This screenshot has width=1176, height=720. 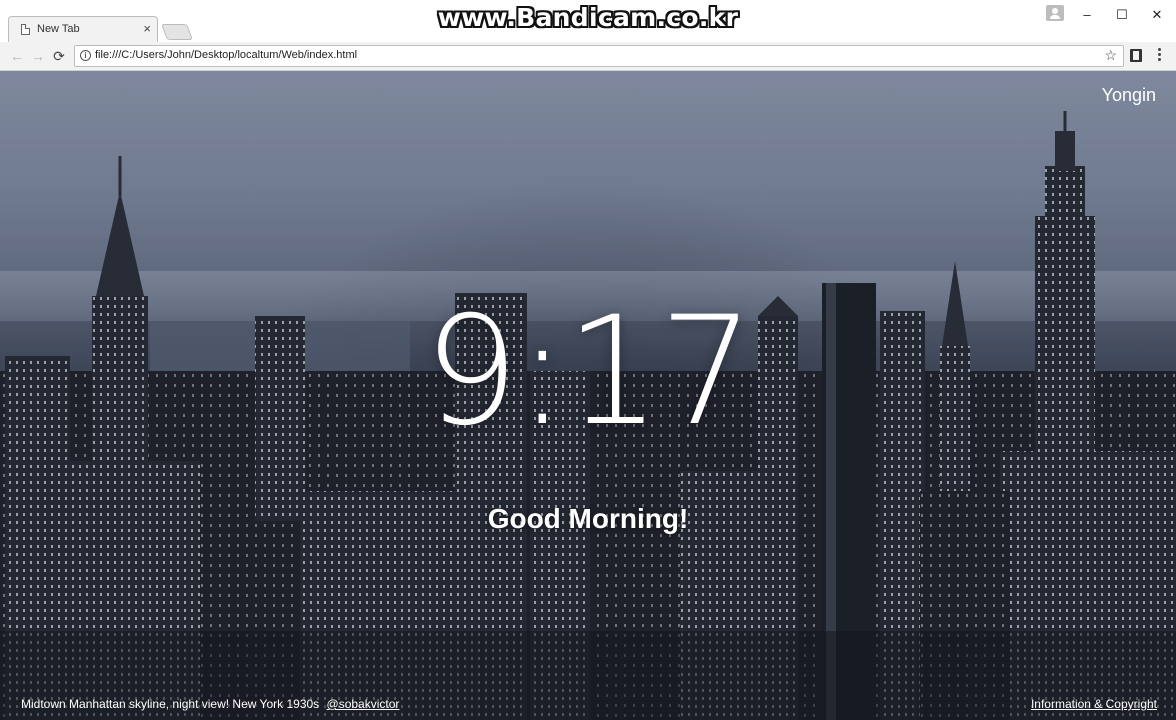 What do you see at coordinates (1159, 56) in the screenshot?
I see `browser-menu-icon` at bounding box center [1159, 56].